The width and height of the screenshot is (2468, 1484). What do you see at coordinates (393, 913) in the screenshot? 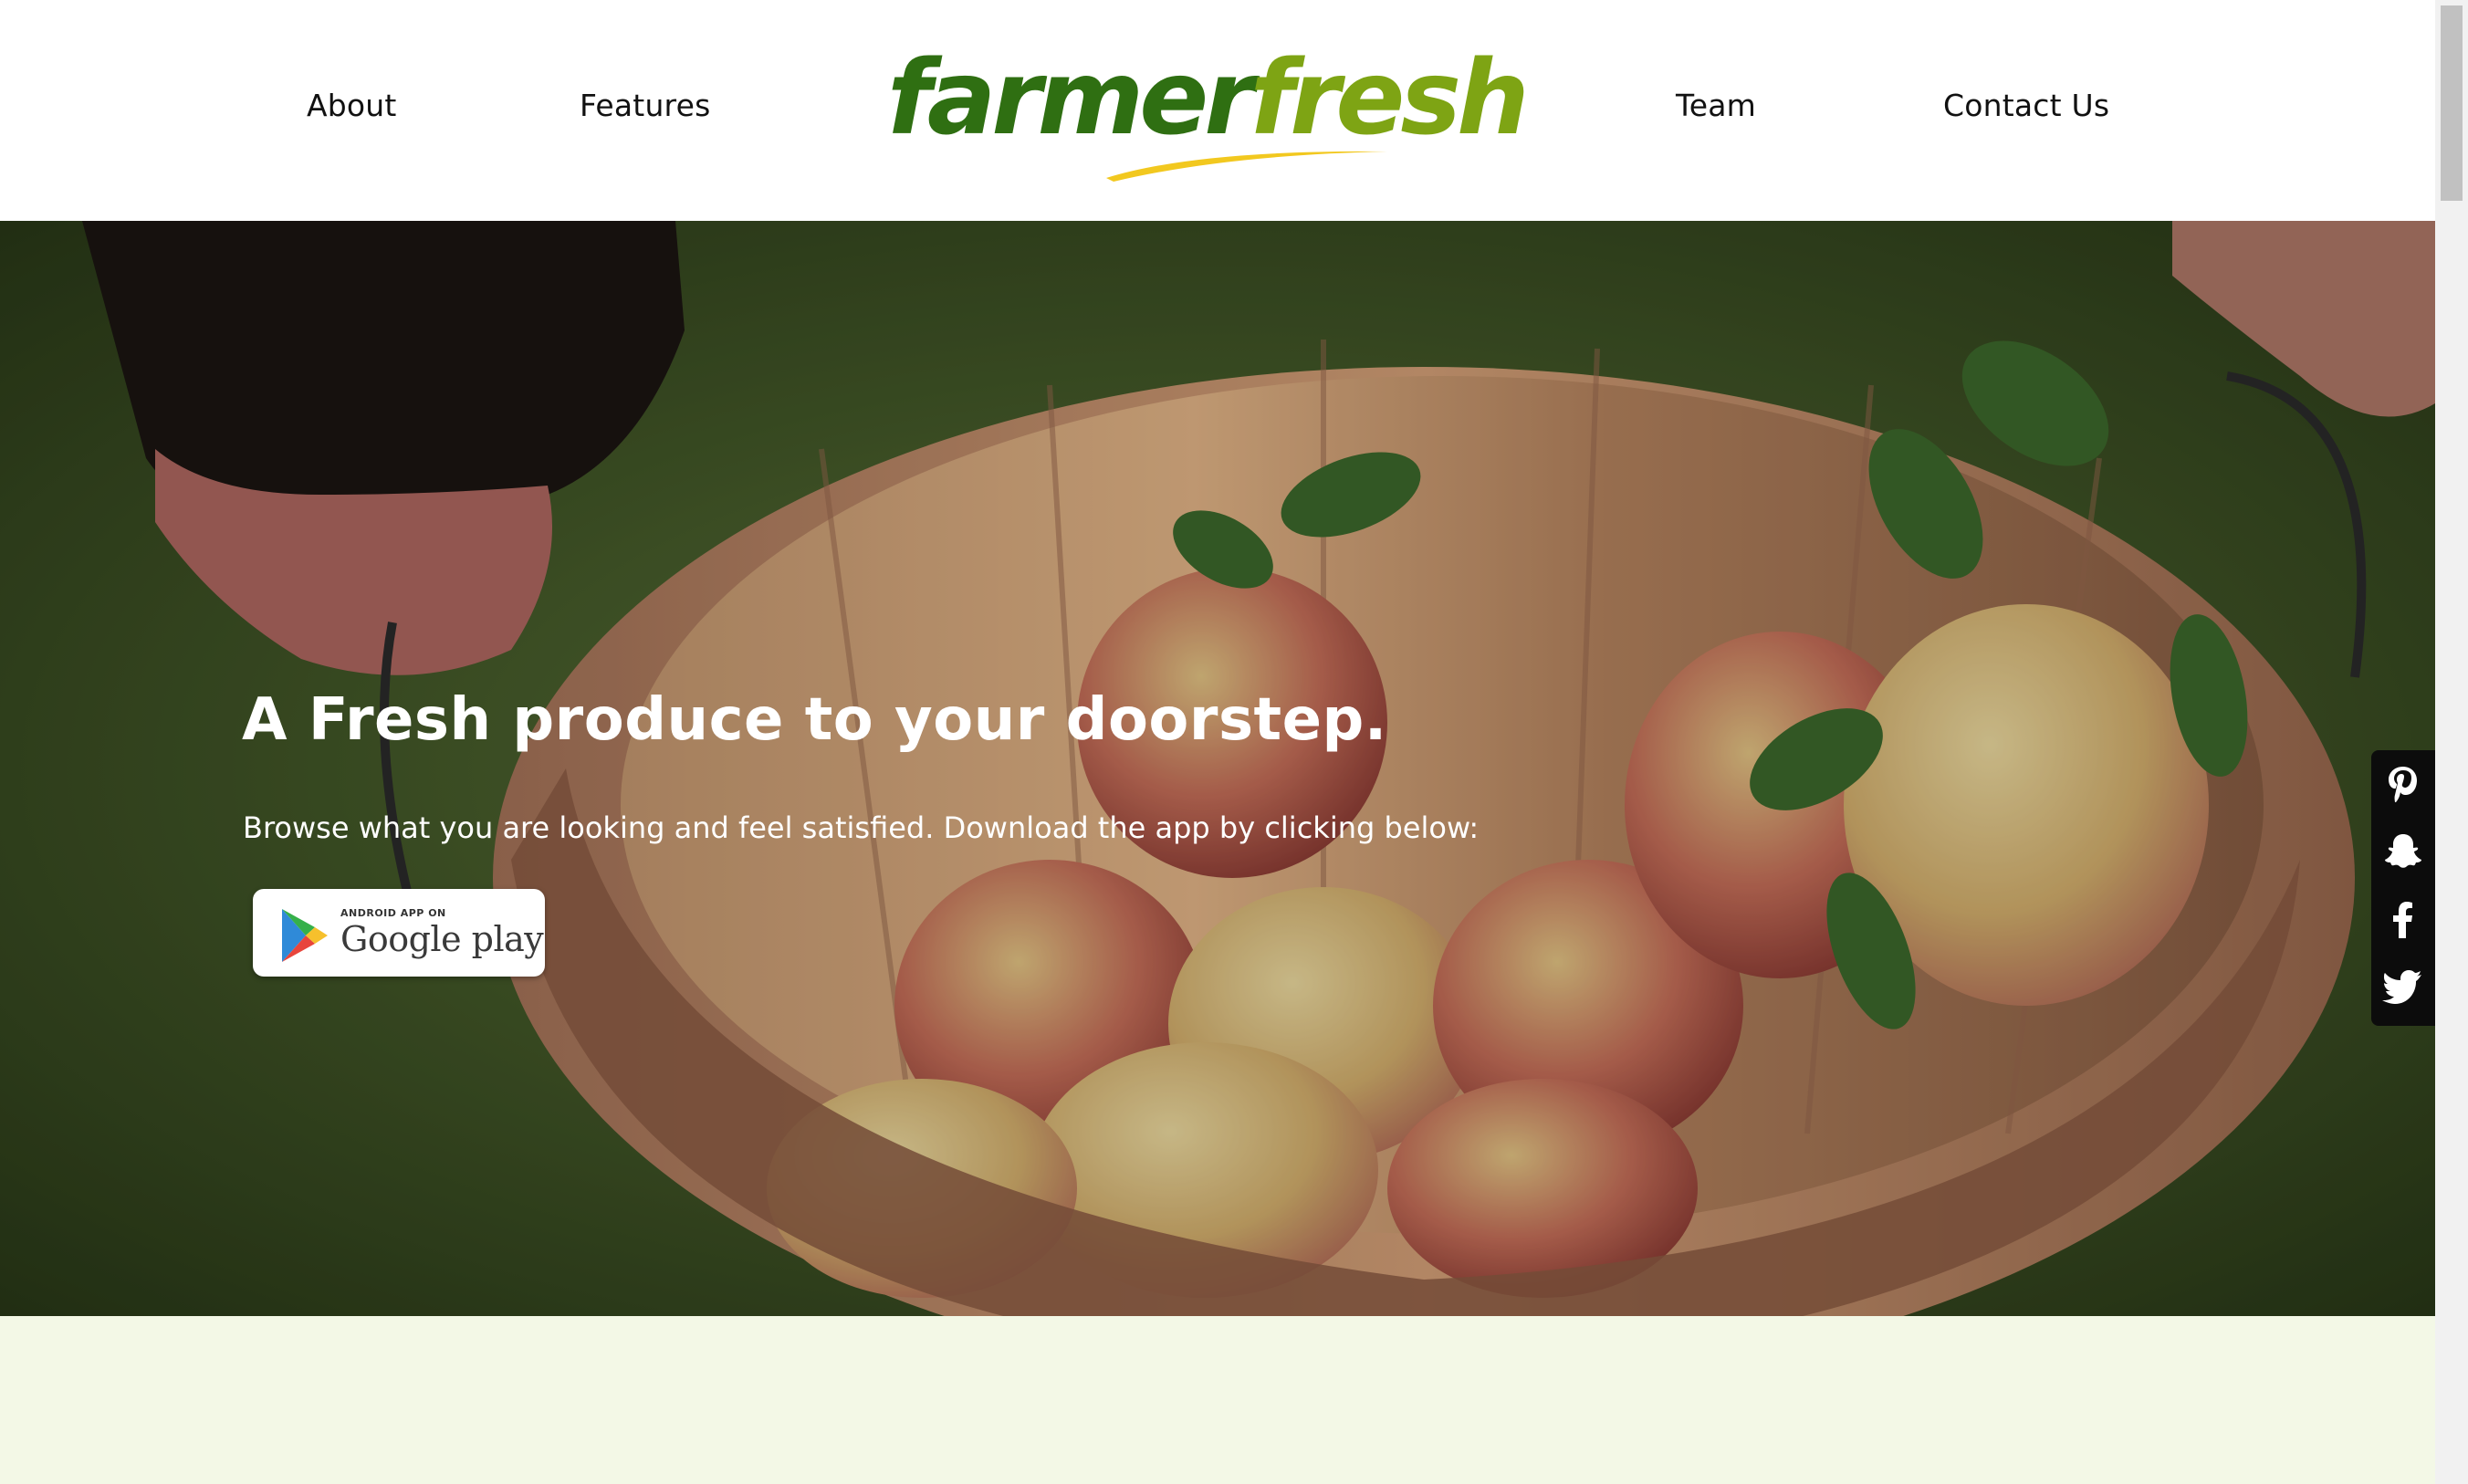
I see `badge-small-text: ANDROID APP ON` at bounding box center [393, 913].